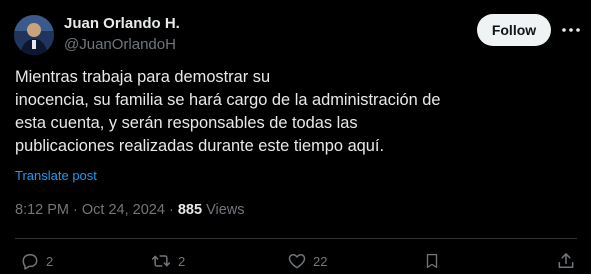 This screenshot has width=591, height=274. I want to click on author-name: Juan Orlando H., so click(122, 23).